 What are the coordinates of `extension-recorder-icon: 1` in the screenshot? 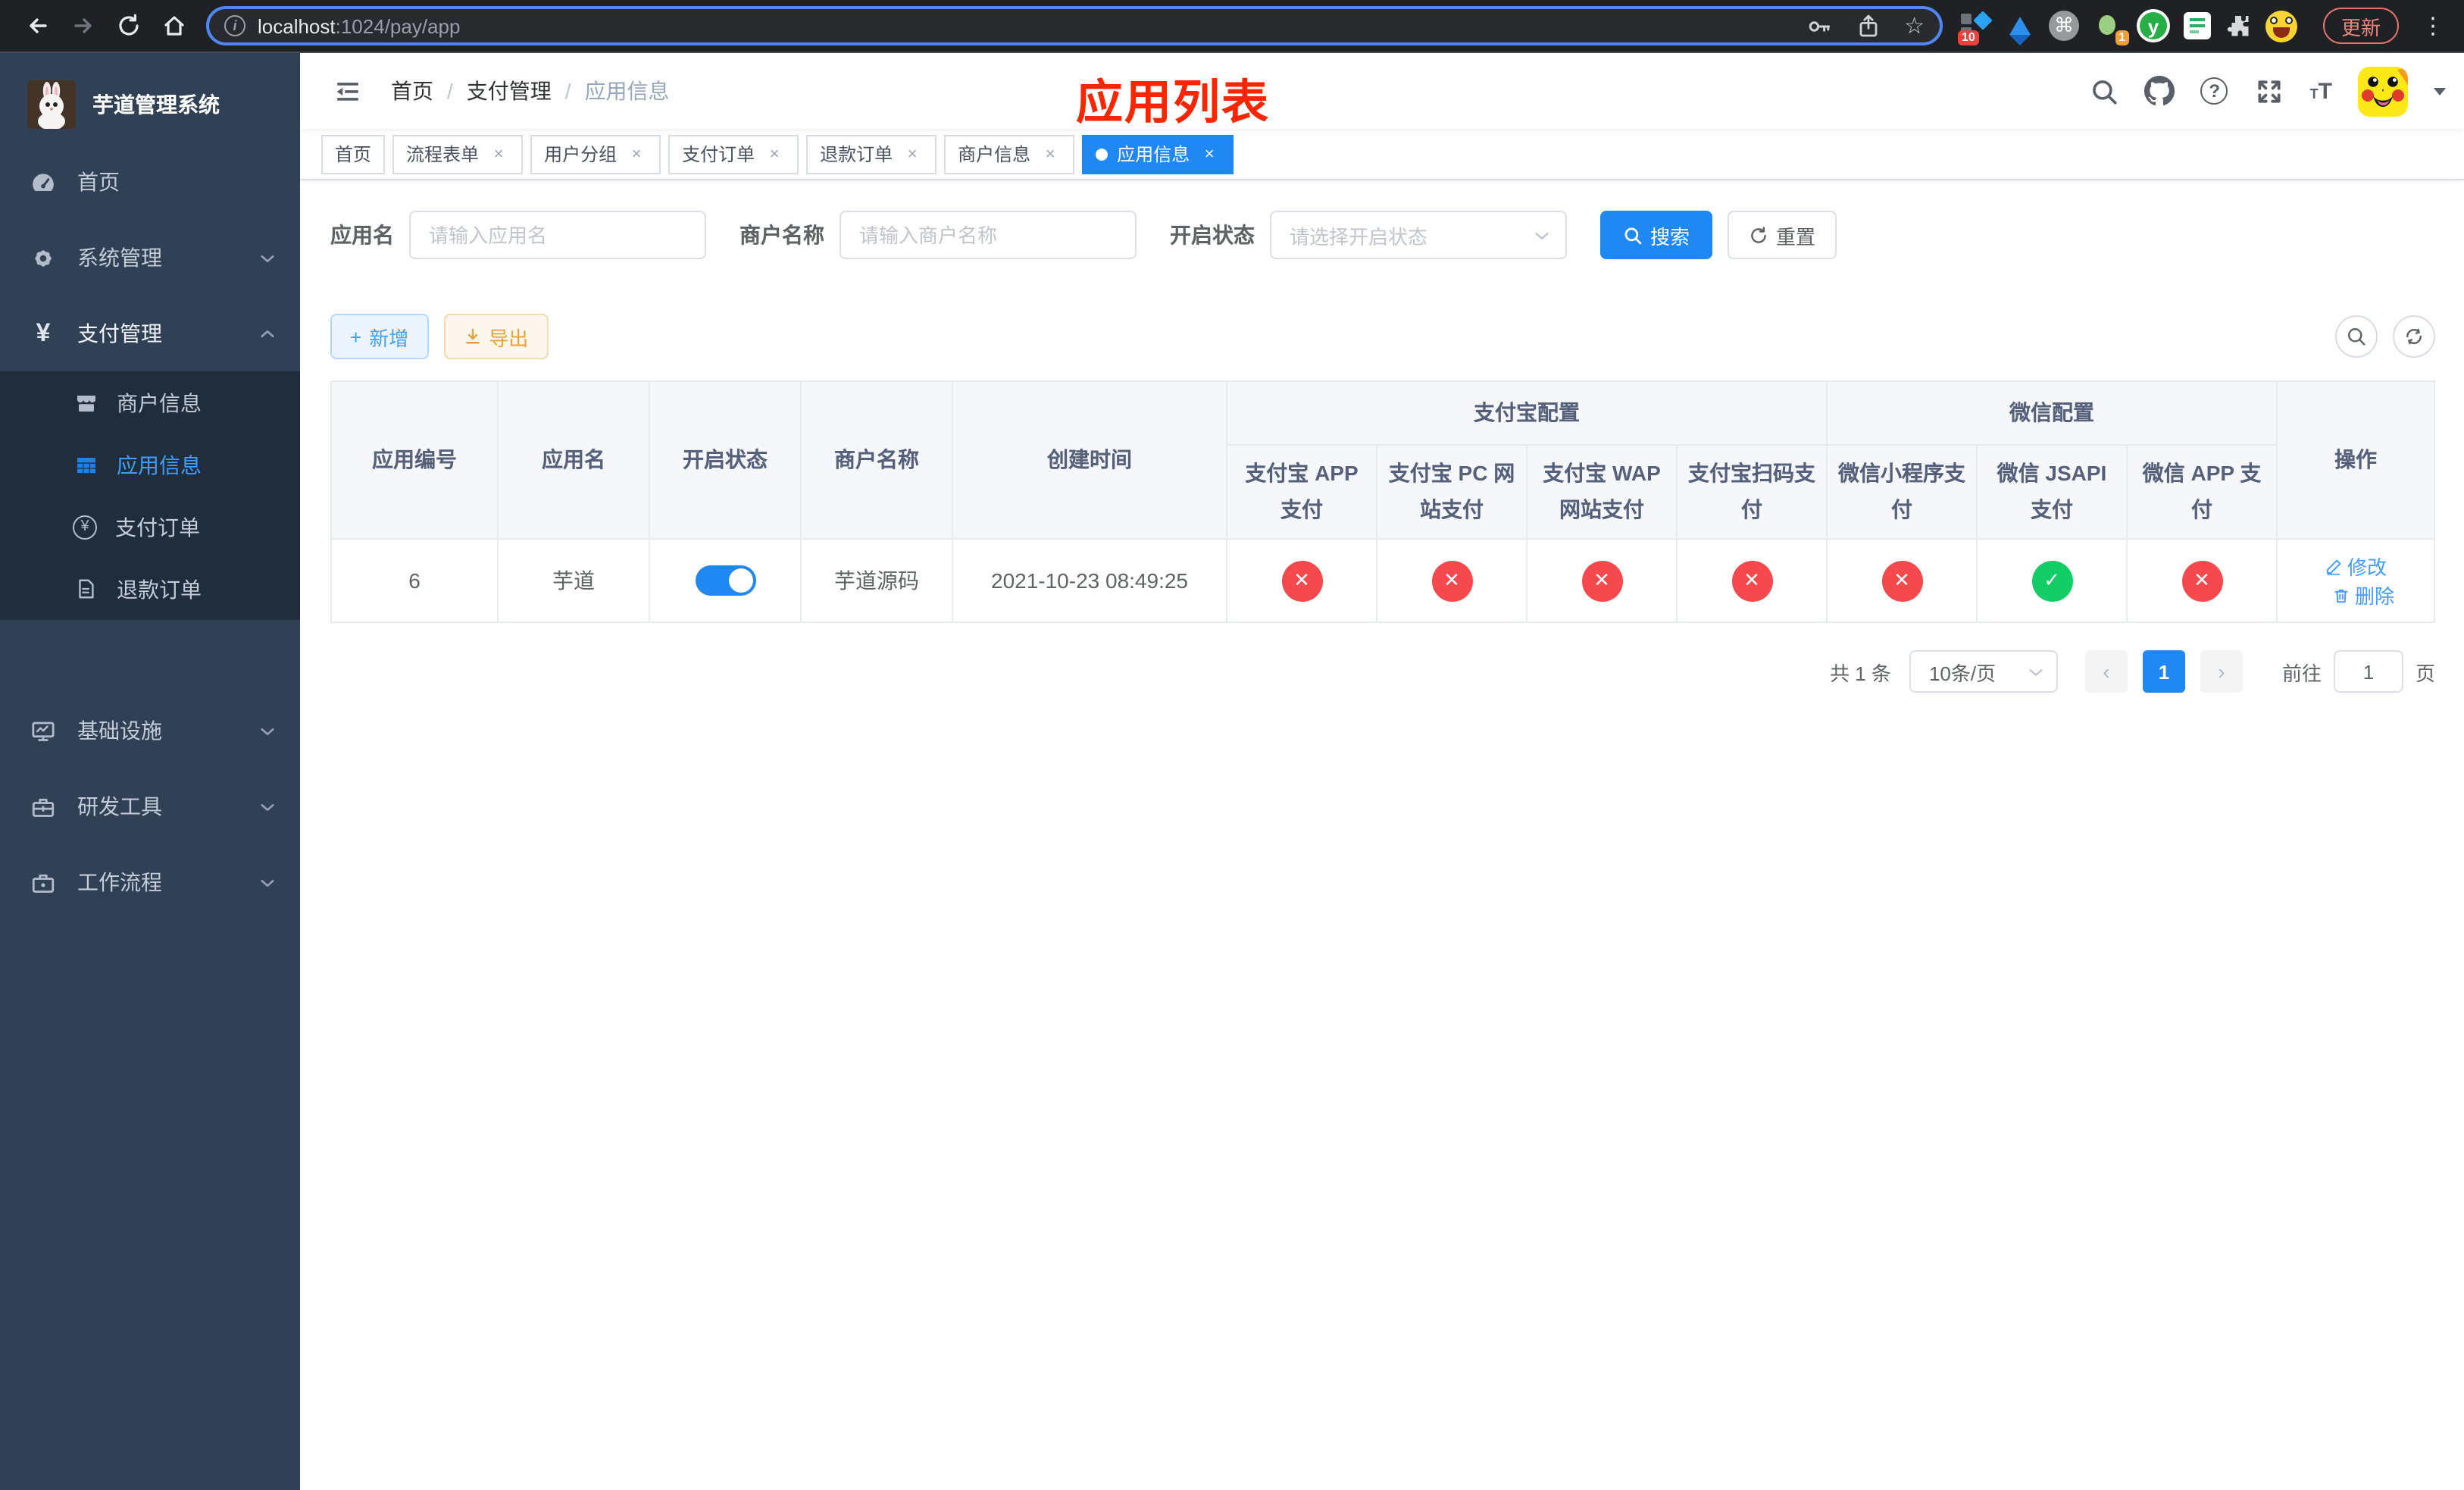 It's located at (2111, 28).